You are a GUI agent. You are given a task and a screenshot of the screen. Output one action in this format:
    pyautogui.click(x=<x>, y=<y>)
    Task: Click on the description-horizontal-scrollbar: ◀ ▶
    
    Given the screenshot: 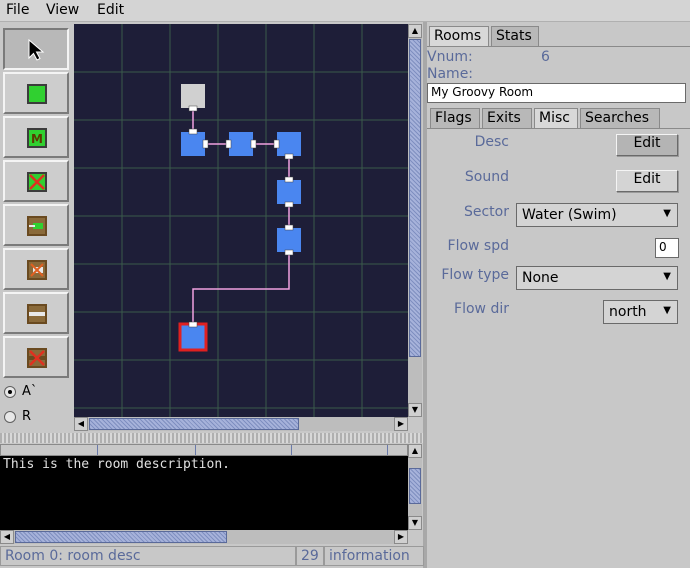 What is the action you would take?
    pyautogui.click(x=204, y=537)
    